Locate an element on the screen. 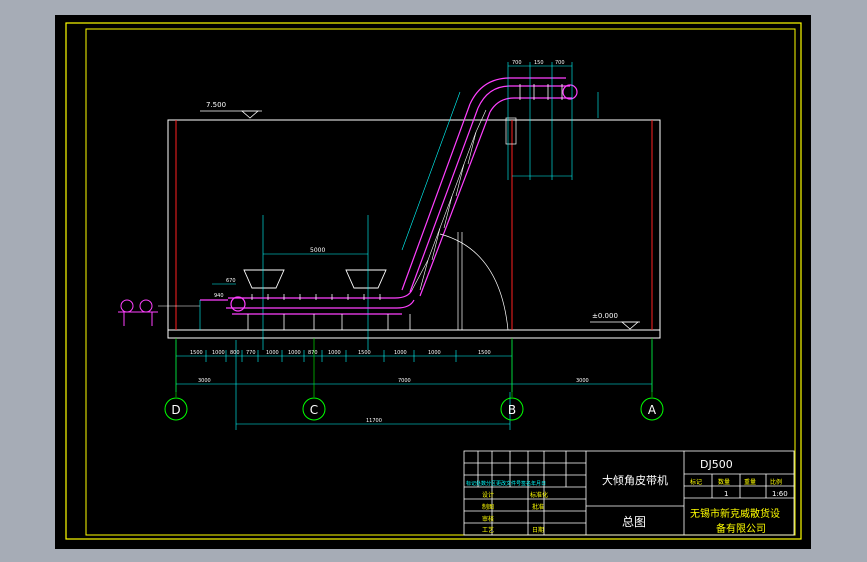 The image size is (867, 562). seg-dim-8: 1000 is located at coordinates (334, 353).